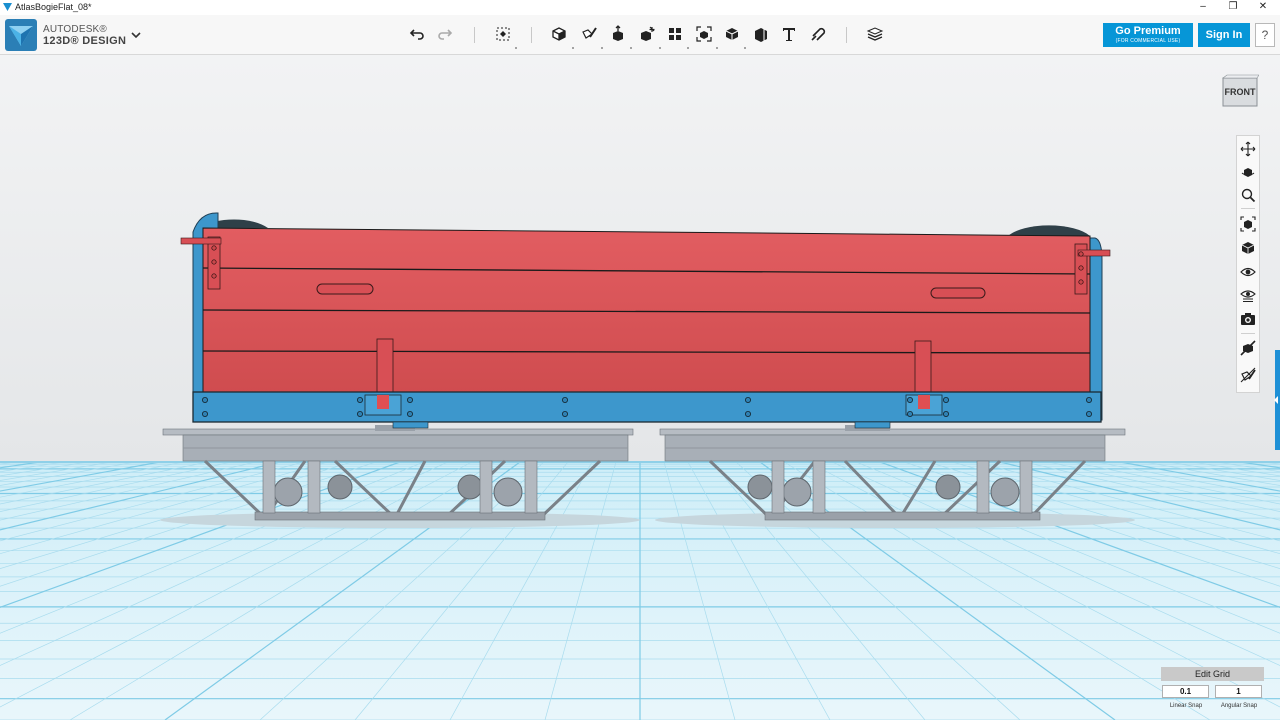 Image resolution: width=1280 pixels, height=720 pixels. Describe the element at coordinates (503, 34) in the screenshot. I see `transform-icon` at that location.